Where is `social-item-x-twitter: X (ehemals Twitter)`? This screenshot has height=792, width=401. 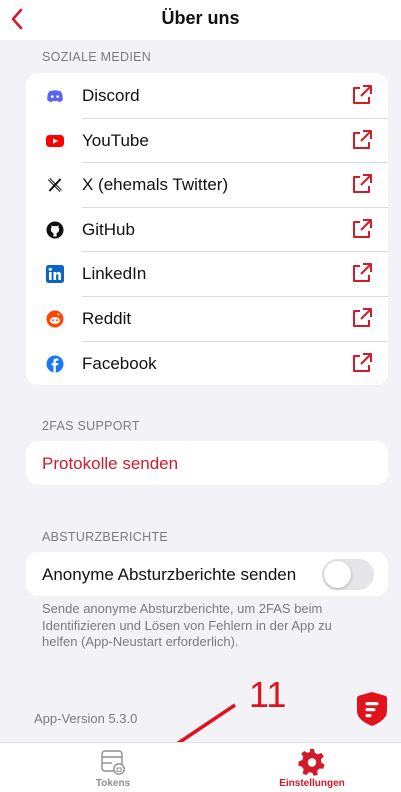 social-item-x-twitter: X (ehemals Twitter) is located at coordinates (207, 184).